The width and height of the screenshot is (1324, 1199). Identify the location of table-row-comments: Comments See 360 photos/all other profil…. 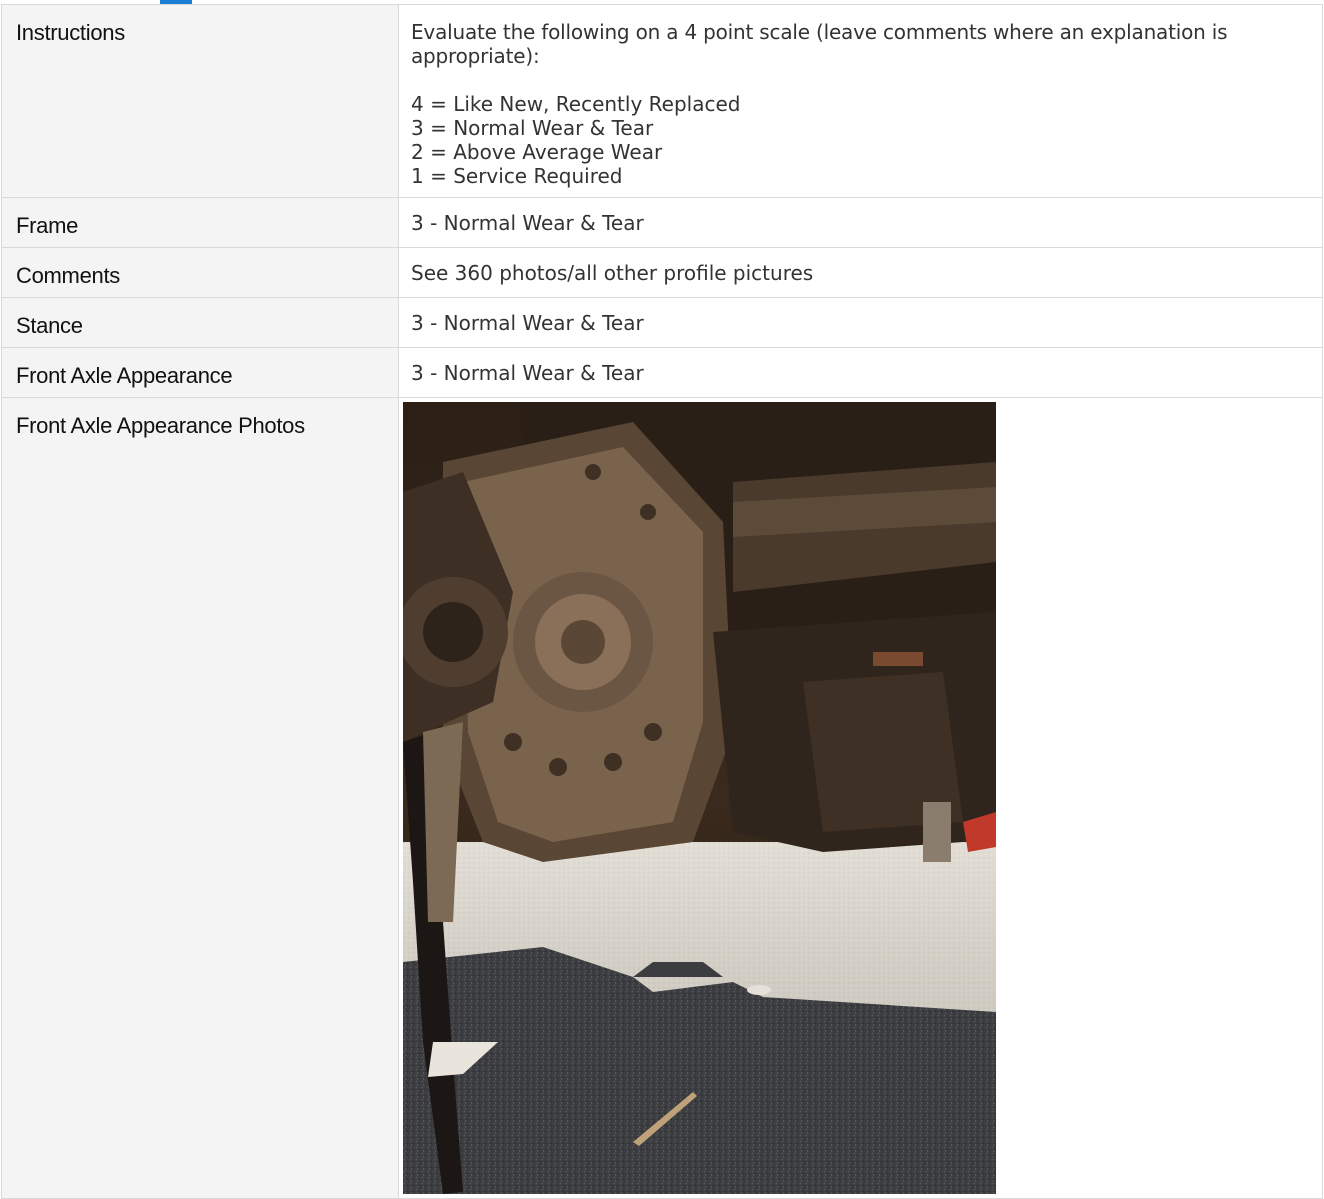
(662, 272).